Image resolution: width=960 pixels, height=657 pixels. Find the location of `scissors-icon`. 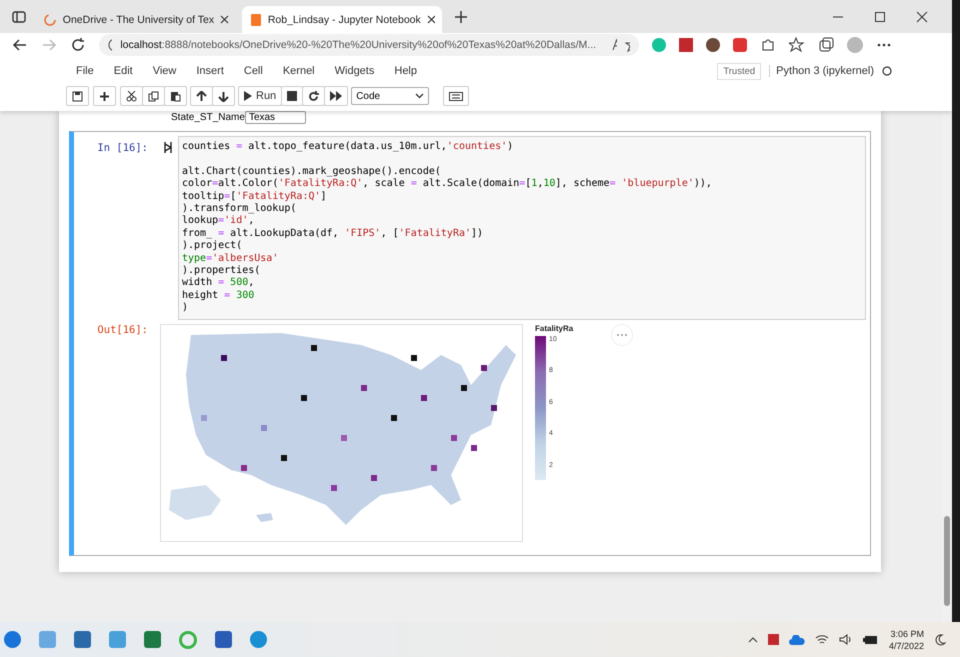

scissors-icon is located at coordinates (131, 96).